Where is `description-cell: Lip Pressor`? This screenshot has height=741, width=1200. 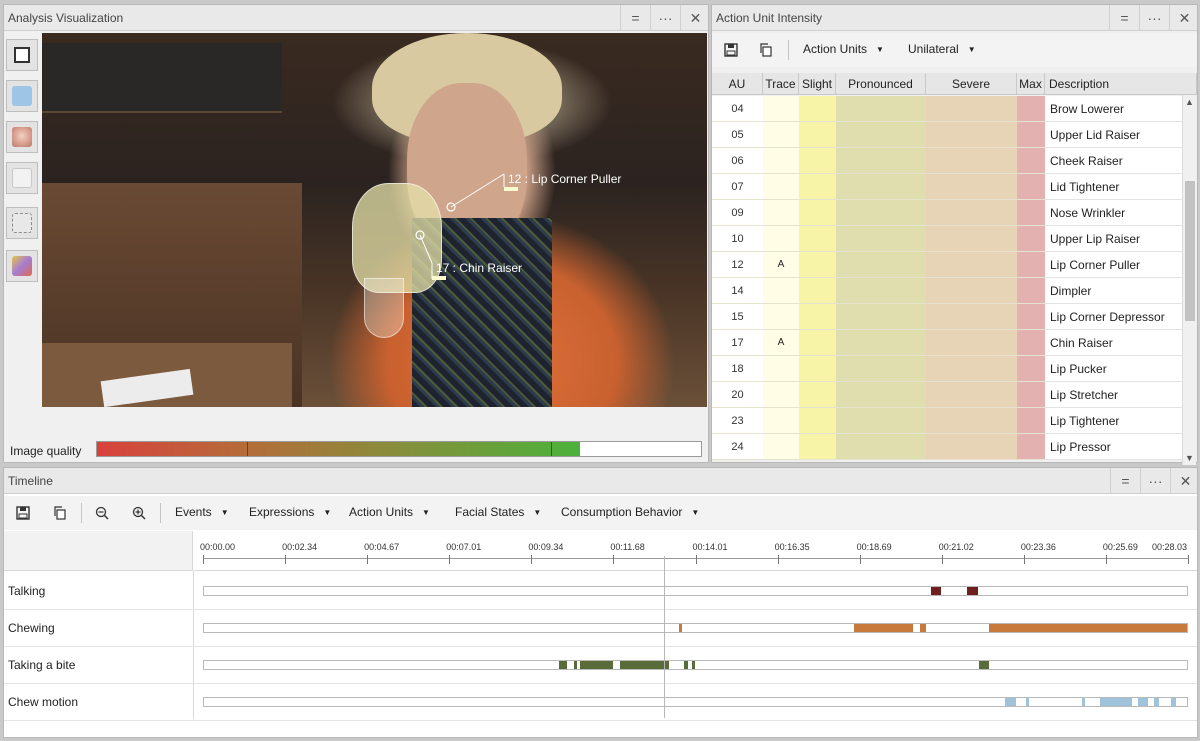 description-cell: Lip Pressor is located at coordinates (1114, 447).